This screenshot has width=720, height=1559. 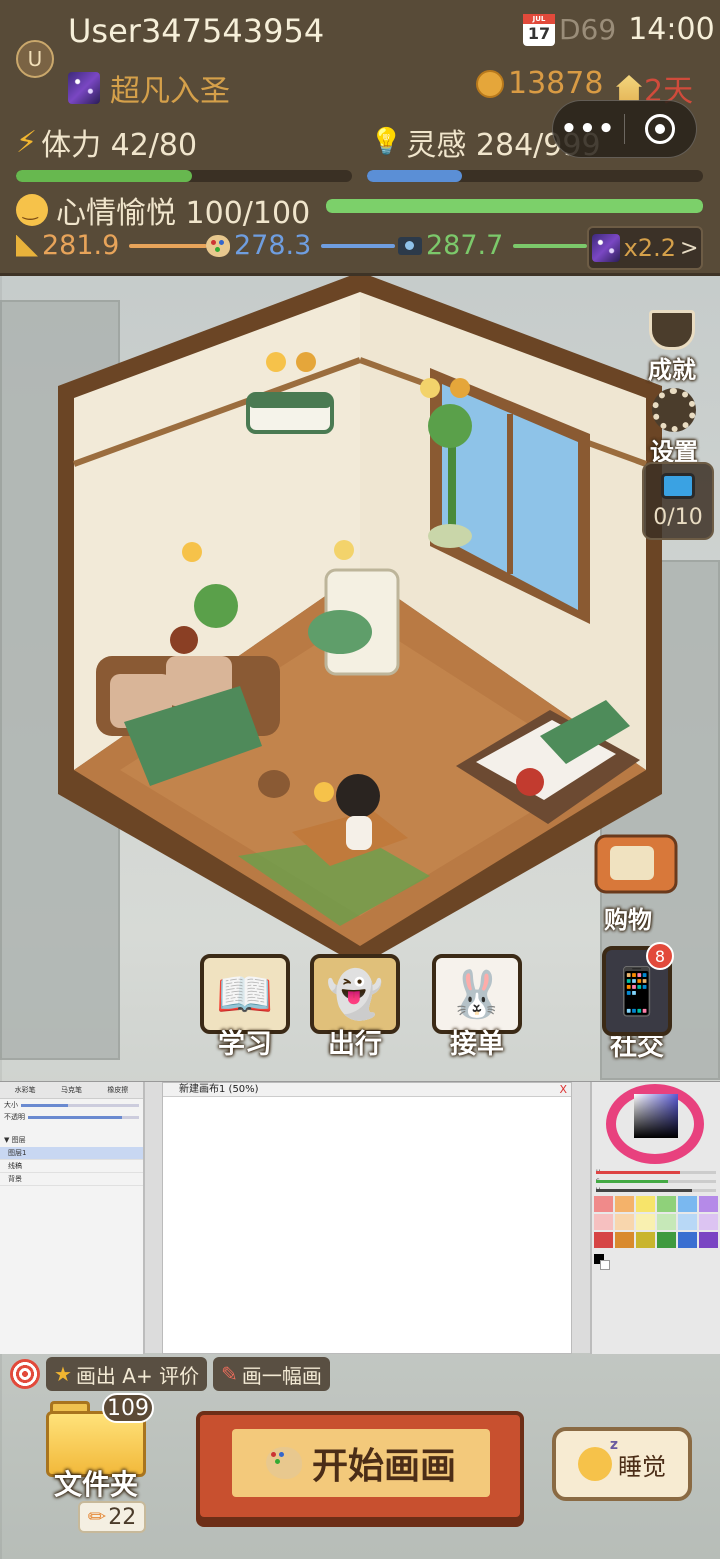 What do you see at coordinates (450, 426) in the screenshot?
I see `potted-plant` at bounding box center [450, 426].